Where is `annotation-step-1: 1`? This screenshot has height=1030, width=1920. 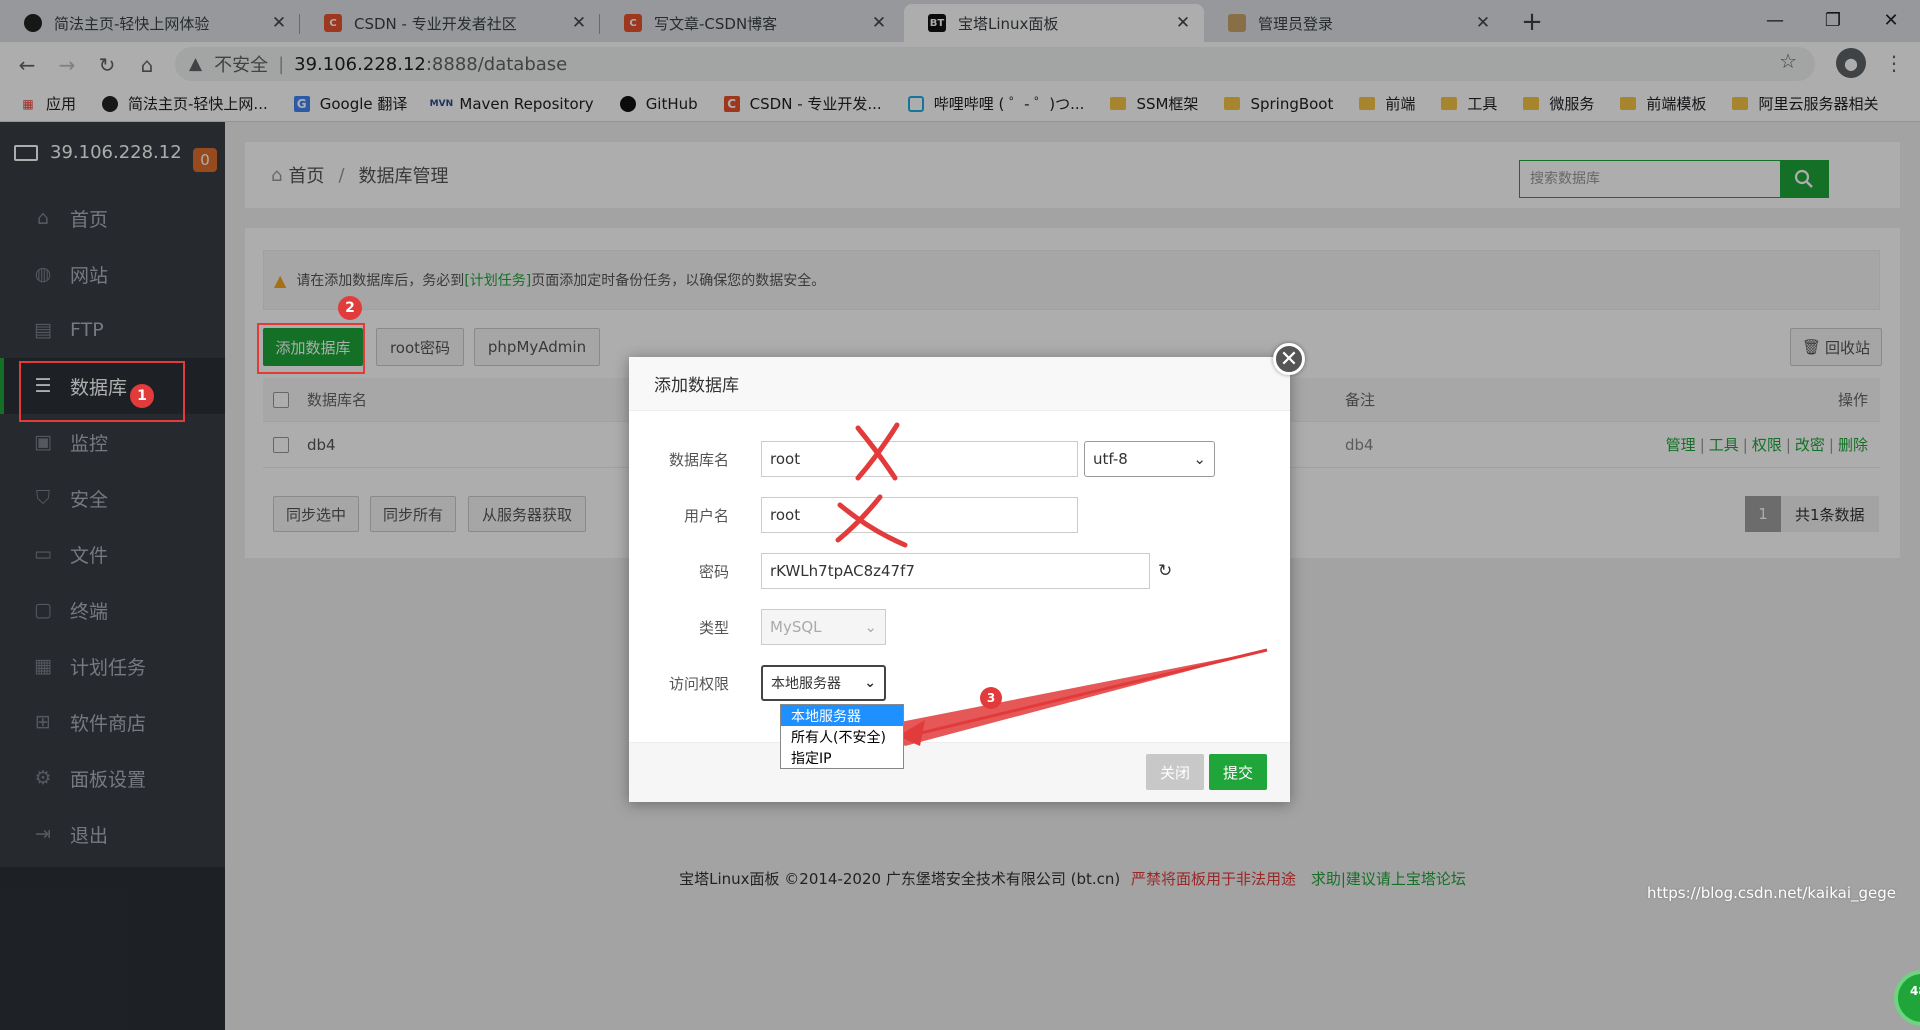
annotation-step-1: 1 is located at coordinates (142, 396).